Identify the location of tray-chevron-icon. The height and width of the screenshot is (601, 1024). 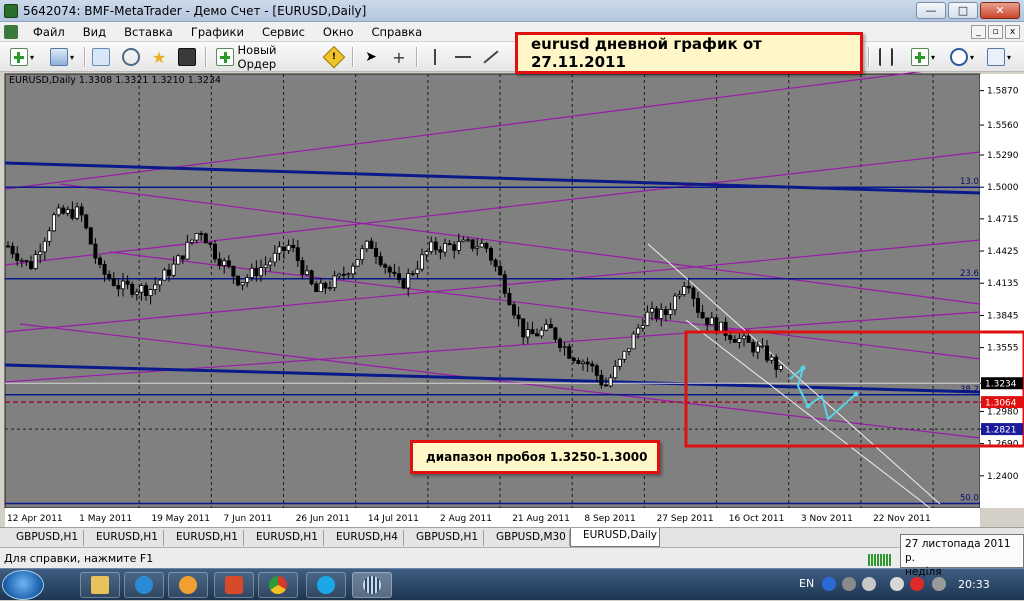
(849, 584).